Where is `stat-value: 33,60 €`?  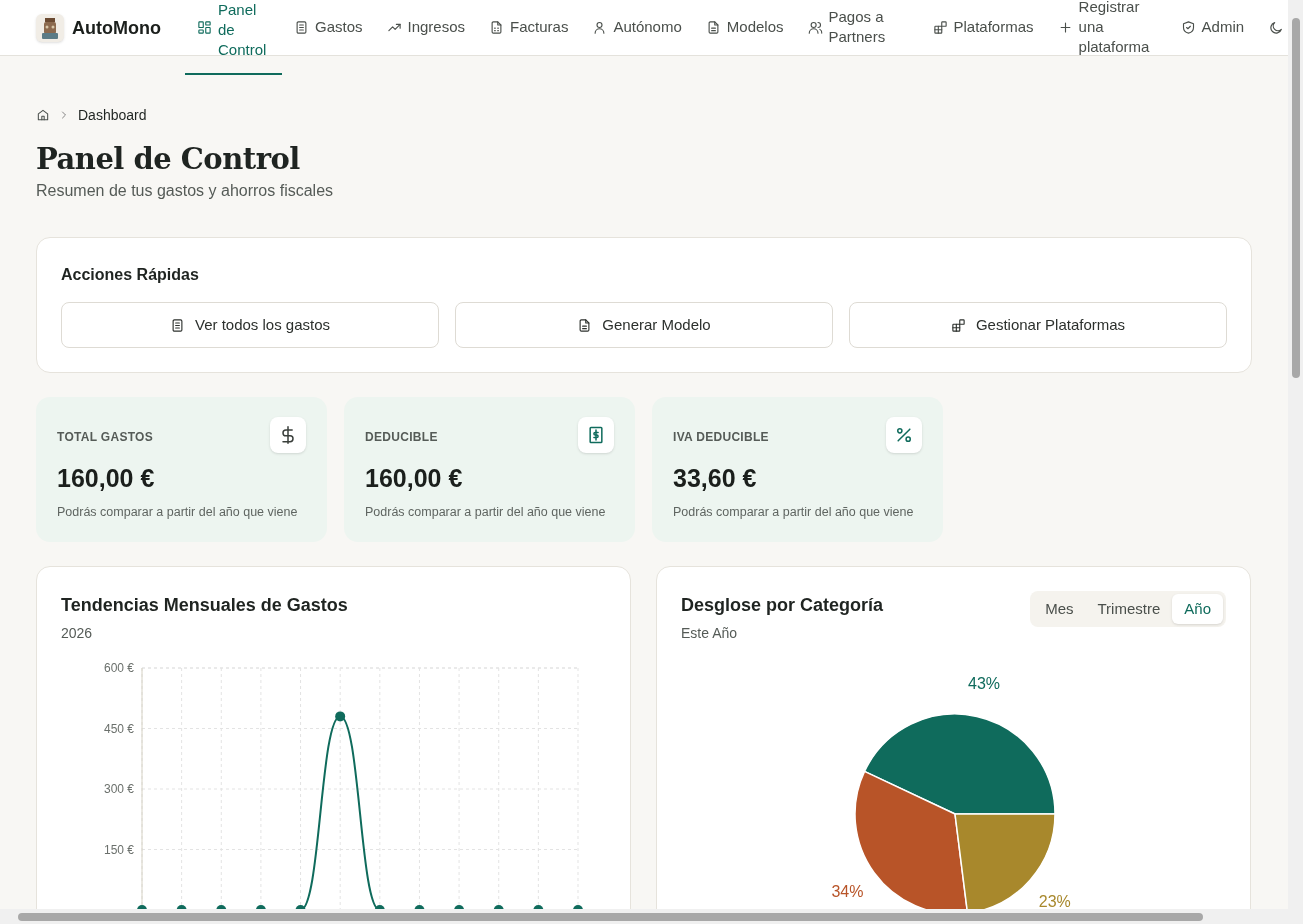
stat-value: 33,60 € is located at coordinates (715, 478).